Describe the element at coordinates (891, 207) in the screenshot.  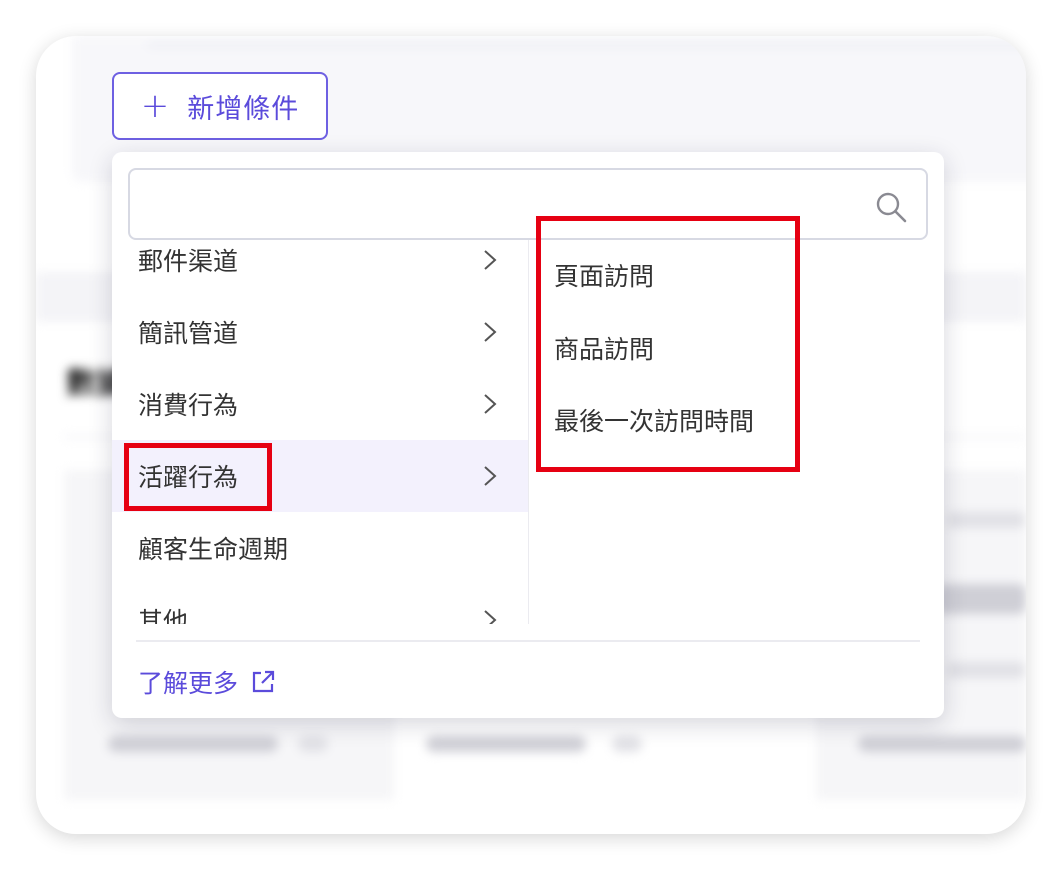
I see `search-icon` at that location.